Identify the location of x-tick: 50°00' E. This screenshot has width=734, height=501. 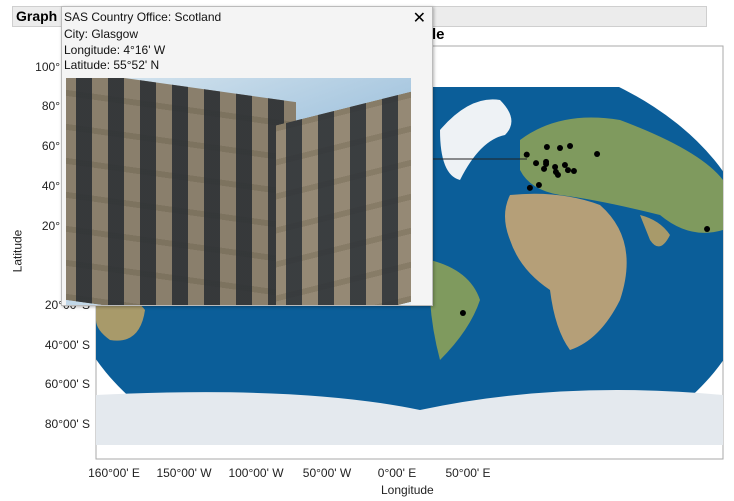
(468, 473).